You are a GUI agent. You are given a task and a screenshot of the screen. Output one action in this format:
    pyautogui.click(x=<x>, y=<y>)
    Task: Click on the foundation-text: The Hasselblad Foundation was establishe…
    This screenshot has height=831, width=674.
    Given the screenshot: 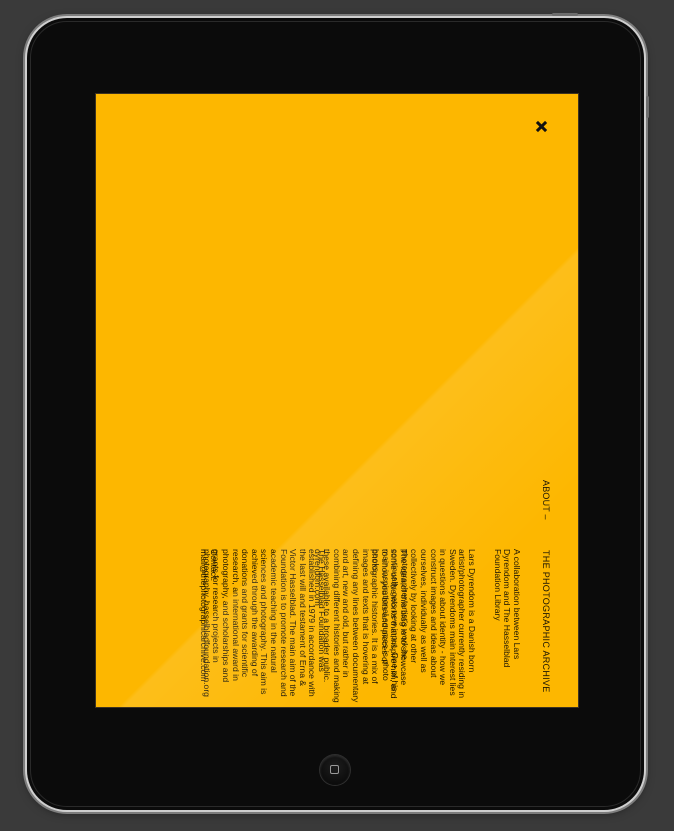 What is the action you would take?
    pyautogui.click(x=264, y=623)
    